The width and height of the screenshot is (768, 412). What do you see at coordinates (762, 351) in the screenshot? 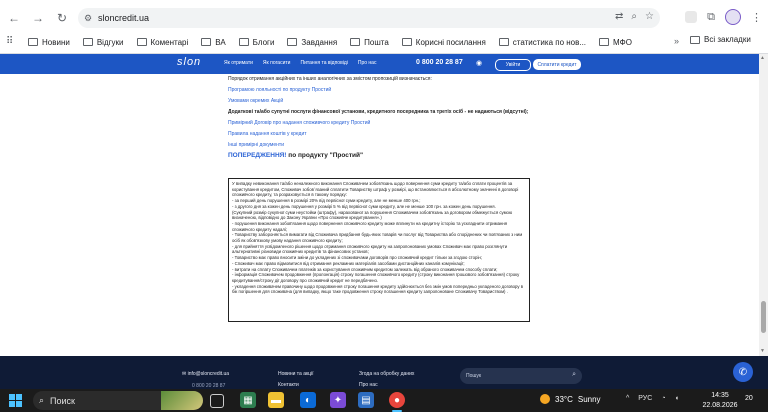
I see `scroll-down-icon: ▼` at bounding box center [762, 351].